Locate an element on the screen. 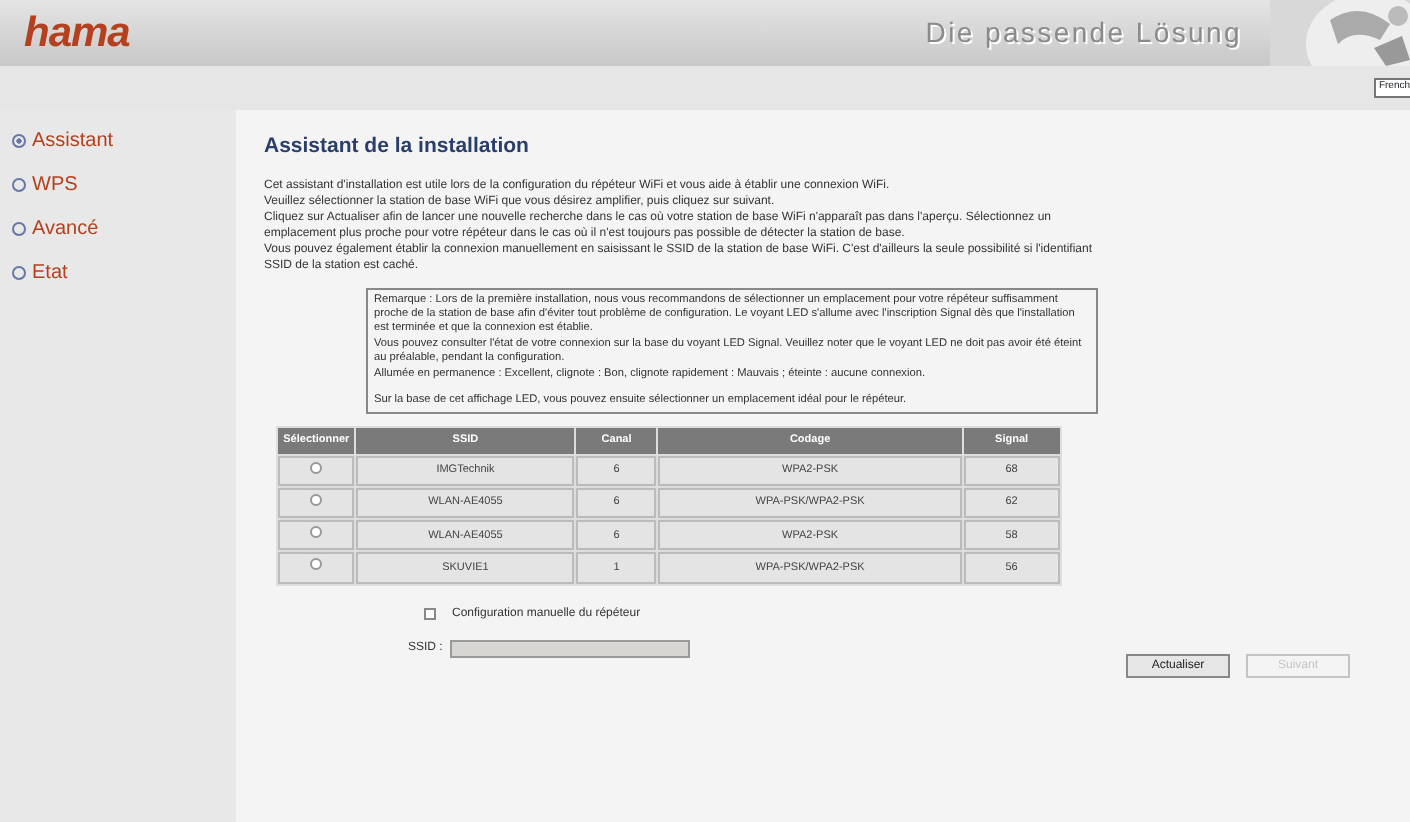 This screenshot has width=1410, height=822. sidebar-link: Etat is located at coordinates (50, 273).